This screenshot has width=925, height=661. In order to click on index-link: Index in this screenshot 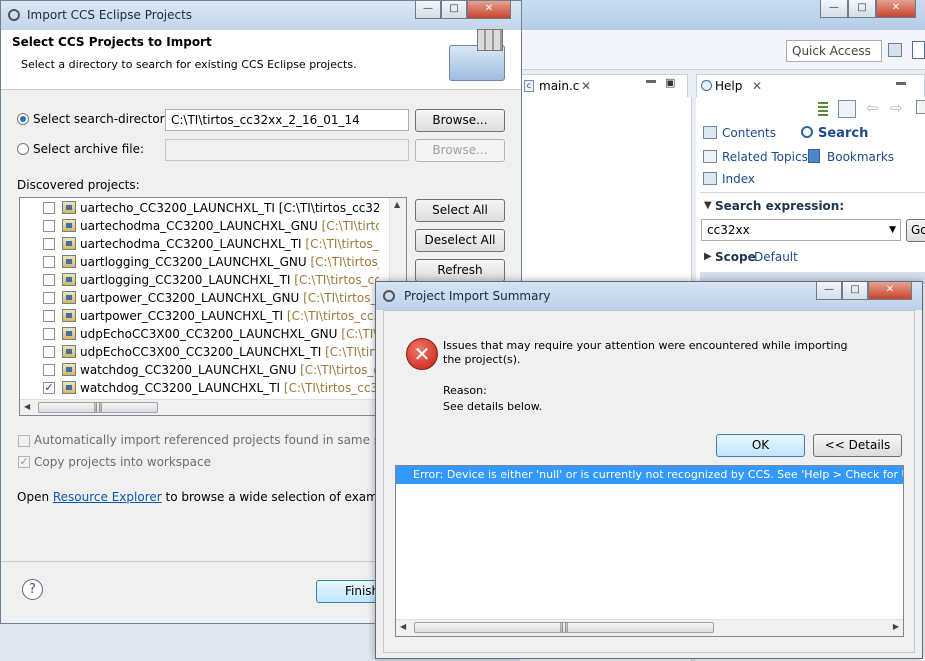, I will do `click(738, 179)`.